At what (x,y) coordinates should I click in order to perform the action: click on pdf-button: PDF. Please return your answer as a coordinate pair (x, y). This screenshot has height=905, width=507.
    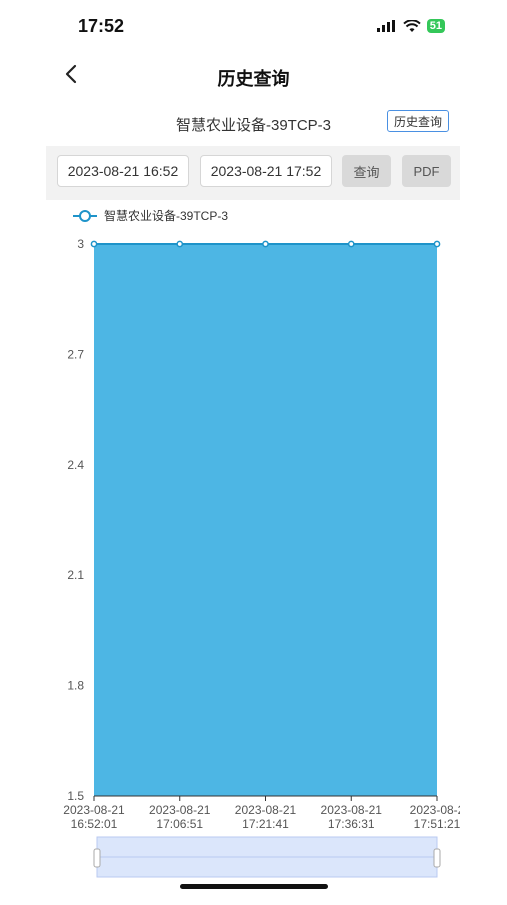
    Looking at the image, I should click on (426, 171).